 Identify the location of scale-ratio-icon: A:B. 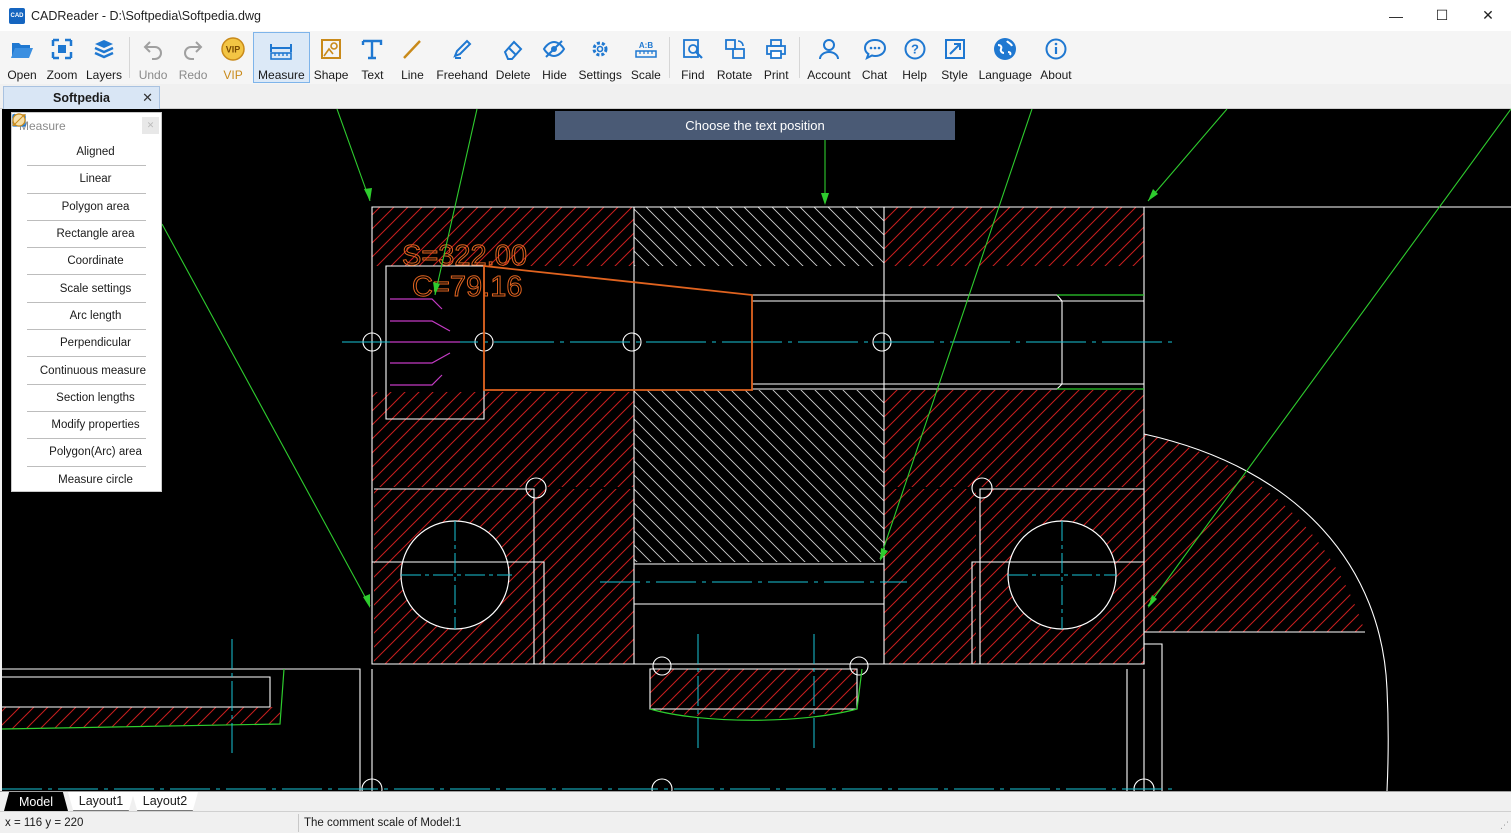
(646, 49).